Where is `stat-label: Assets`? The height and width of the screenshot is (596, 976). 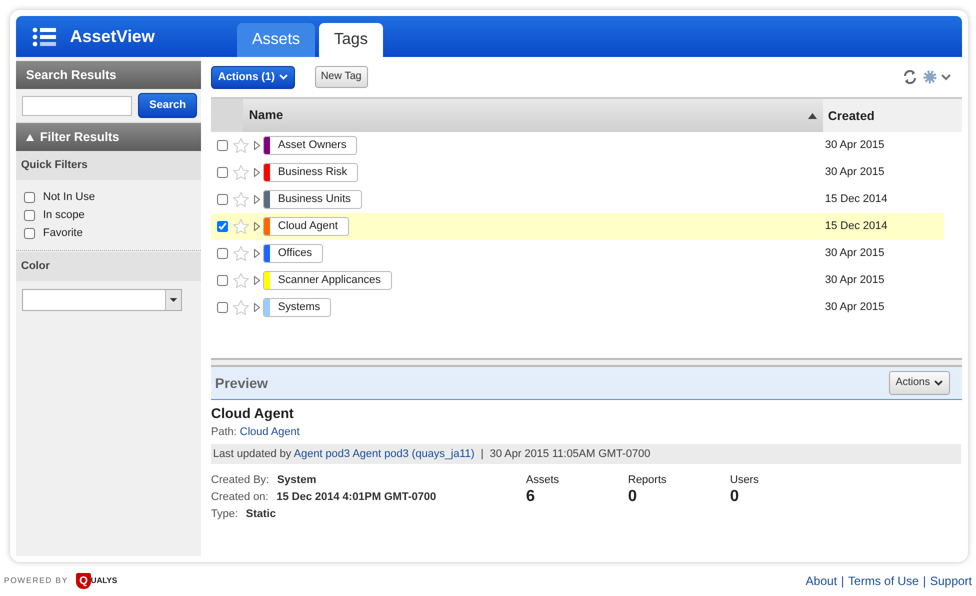 stat-label: Assets is located at coordinates (543, 480).